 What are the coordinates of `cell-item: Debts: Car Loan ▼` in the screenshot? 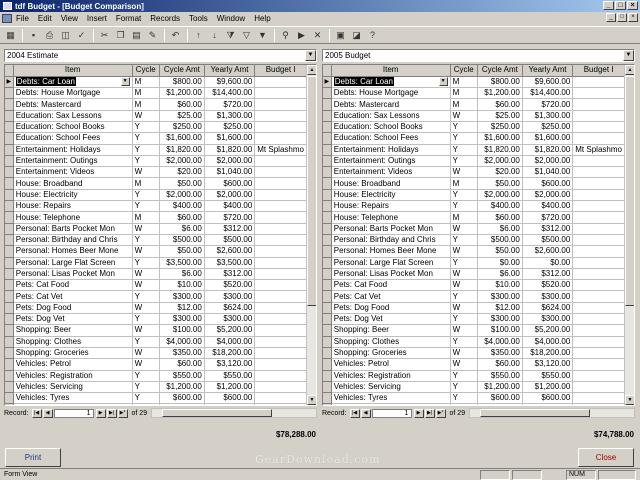 It's located at (73, 82).